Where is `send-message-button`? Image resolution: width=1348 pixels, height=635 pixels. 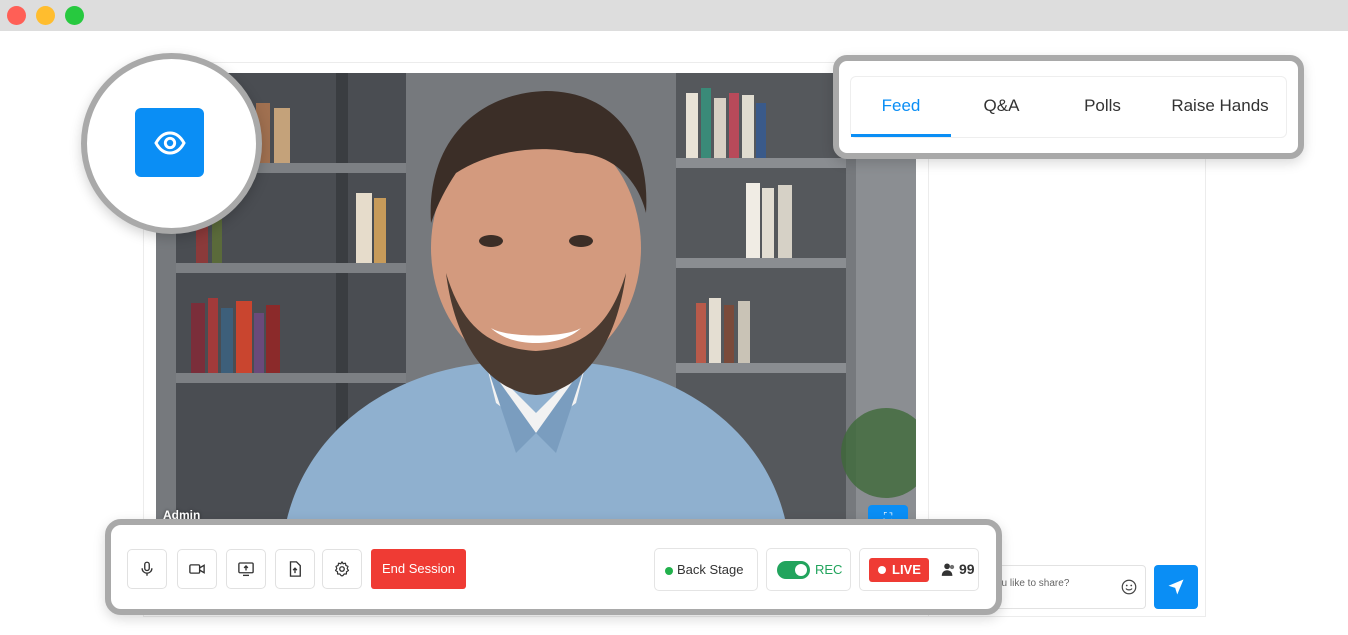 send-message-button is located at coordinates (1176, 587).